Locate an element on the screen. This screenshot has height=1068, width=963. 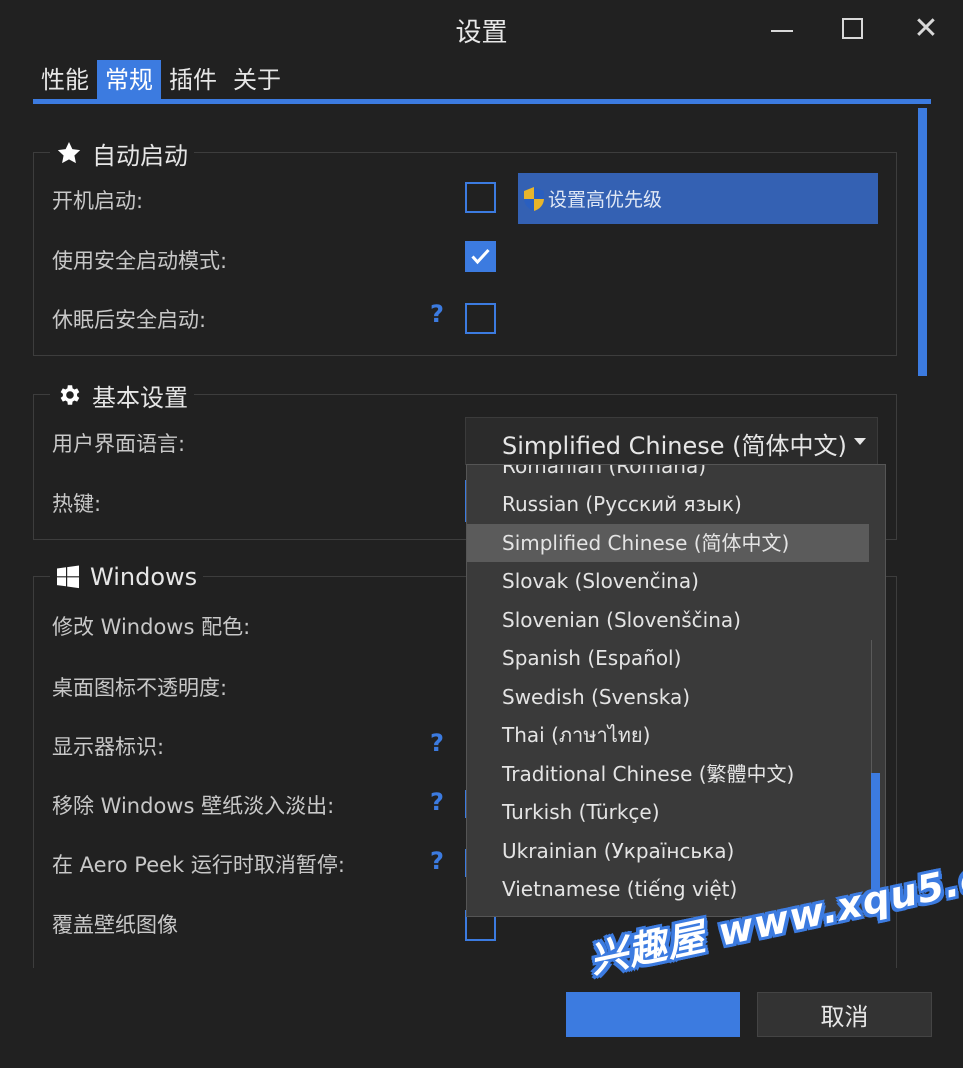
desktop-icon-opacity-label: 桌面图标不透明度: is located at coordinates (140, 688).